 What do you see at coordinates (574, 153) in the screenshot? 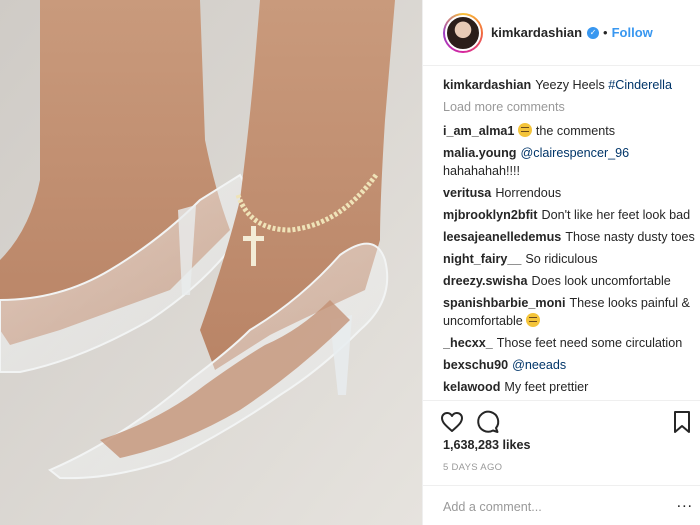
I see `comment-mention: @clairespencer_96` at bounding box center [574, 153].